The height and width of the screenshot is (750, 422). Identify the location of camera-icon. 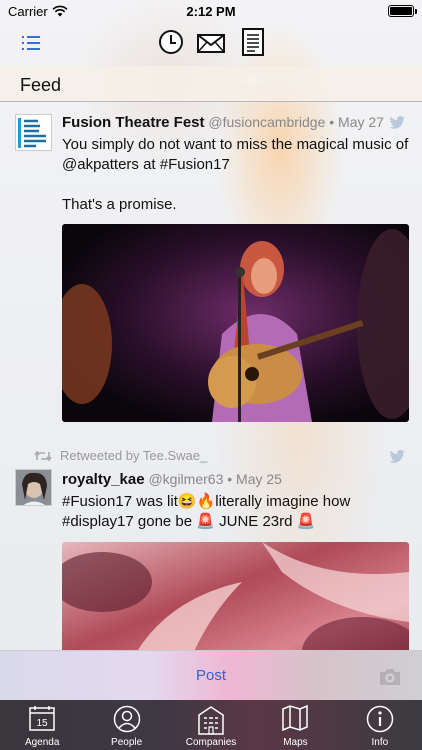
(390, 677).